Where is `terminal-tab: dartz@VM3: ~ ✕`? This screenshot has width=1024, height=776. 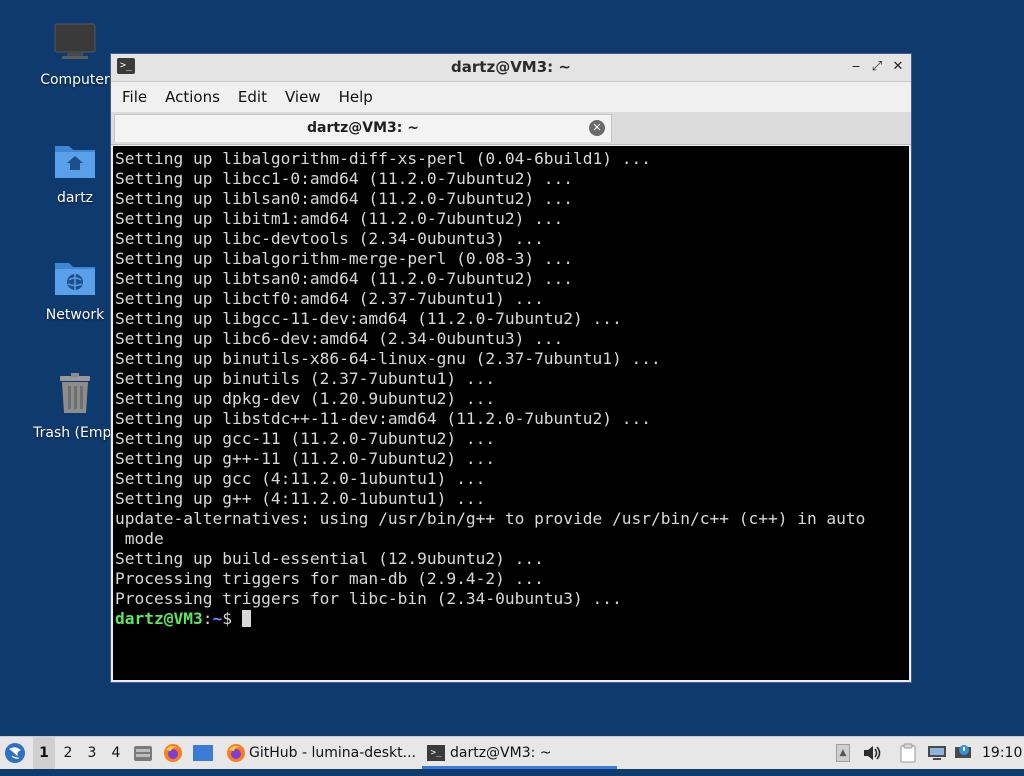 terminal-tab: dartz@VM3: ~ ✕ is located at coordinates (363, 128).